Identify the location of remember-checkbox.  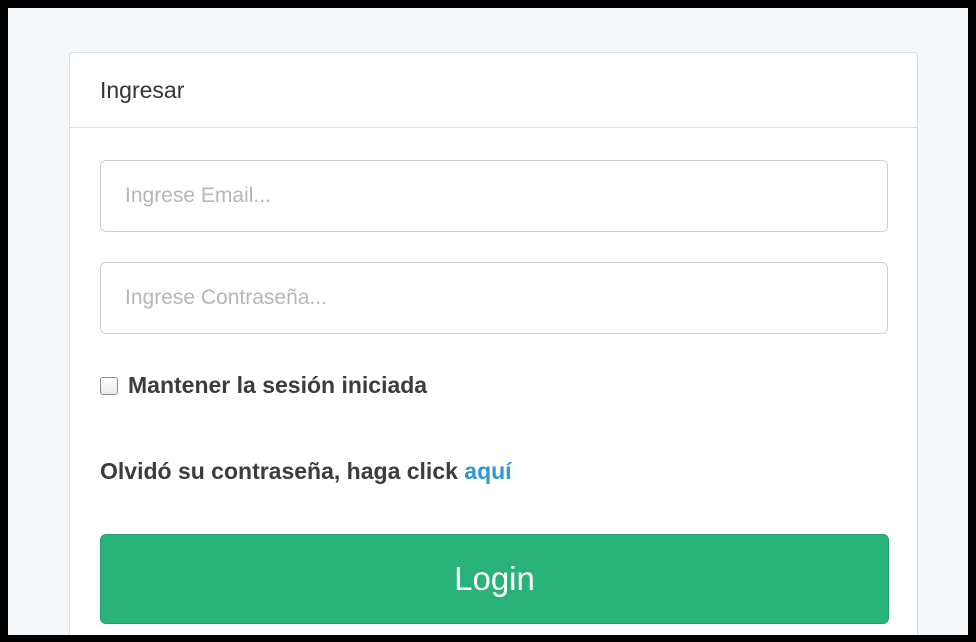
(109, 385).